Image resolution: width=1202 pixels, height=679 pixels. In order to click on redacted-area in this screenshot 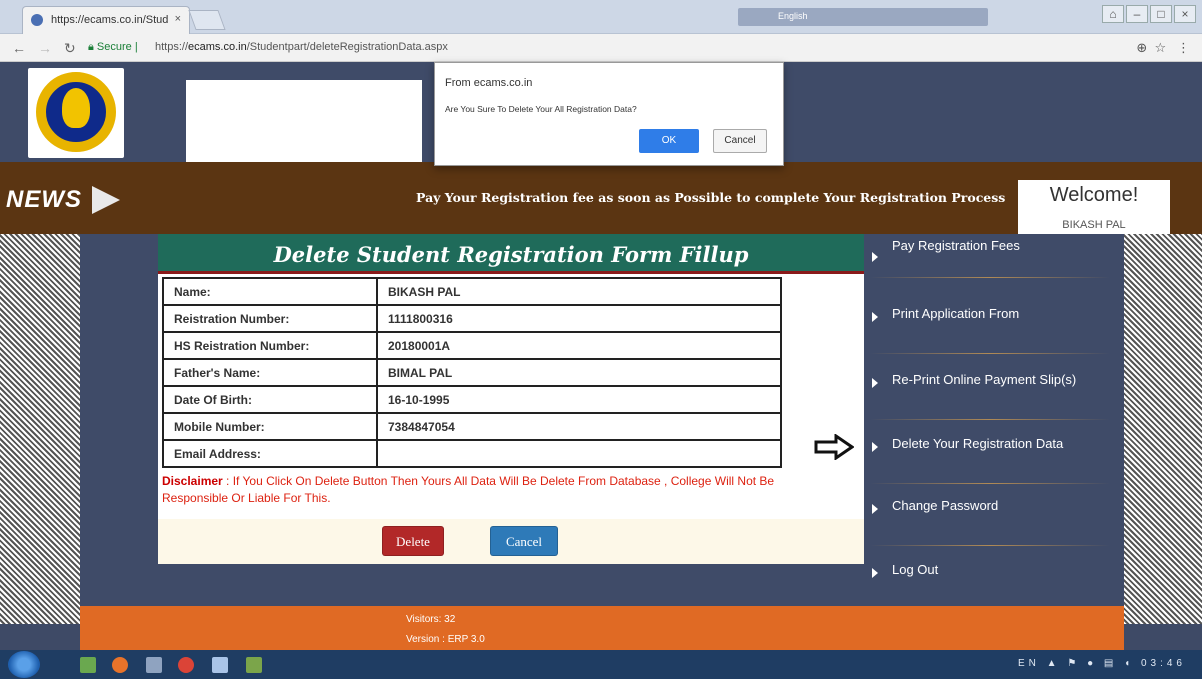, I will do `click(304, 123)`.